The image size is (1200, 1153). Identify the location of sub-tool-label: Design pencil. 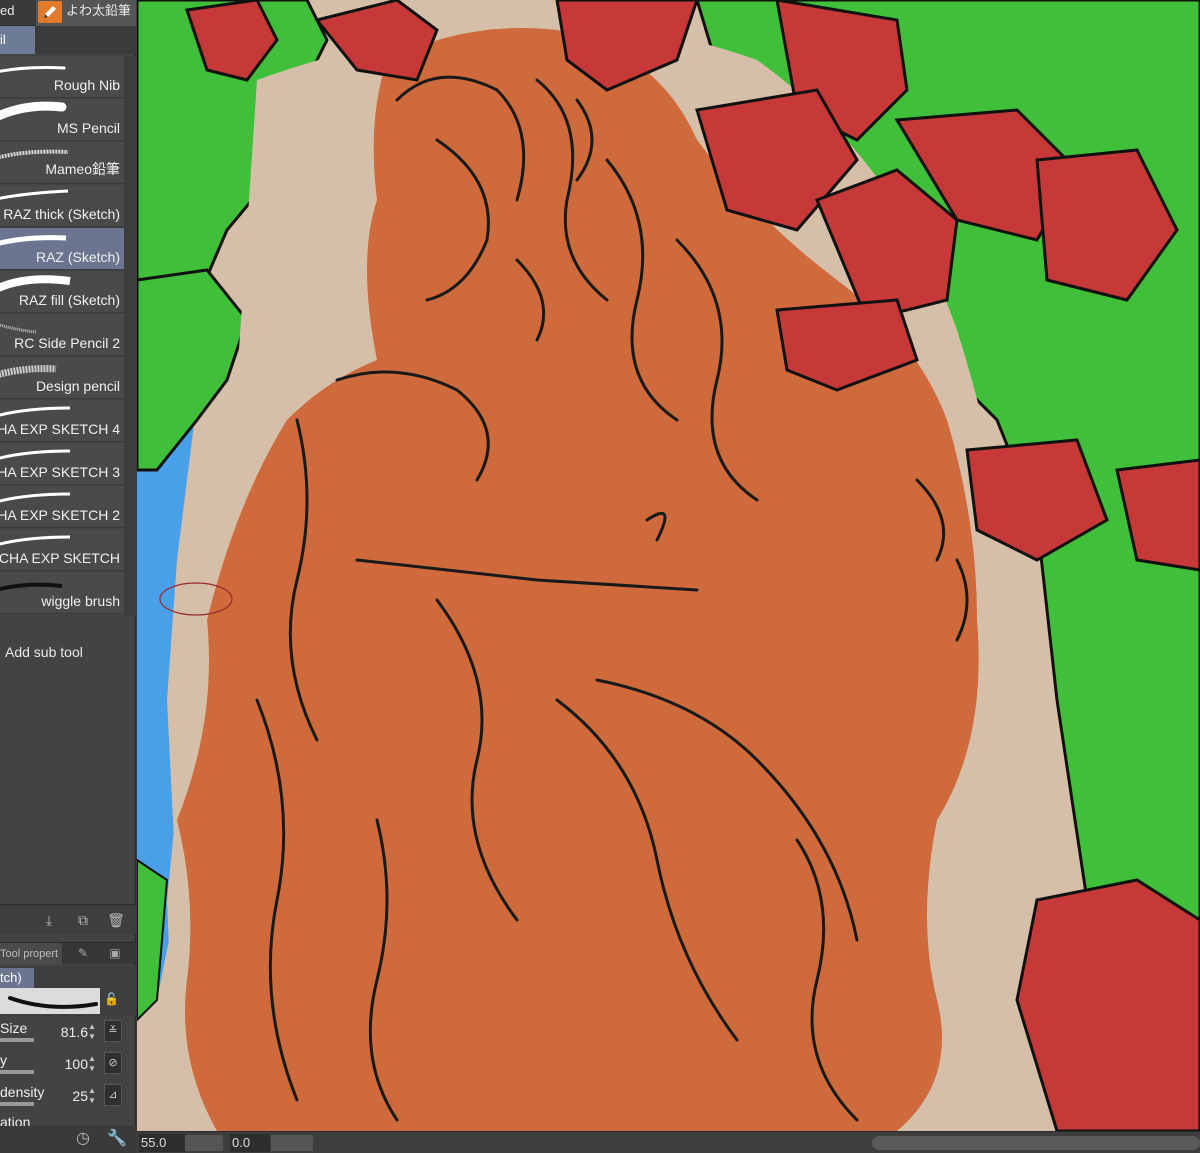
(77, 386).